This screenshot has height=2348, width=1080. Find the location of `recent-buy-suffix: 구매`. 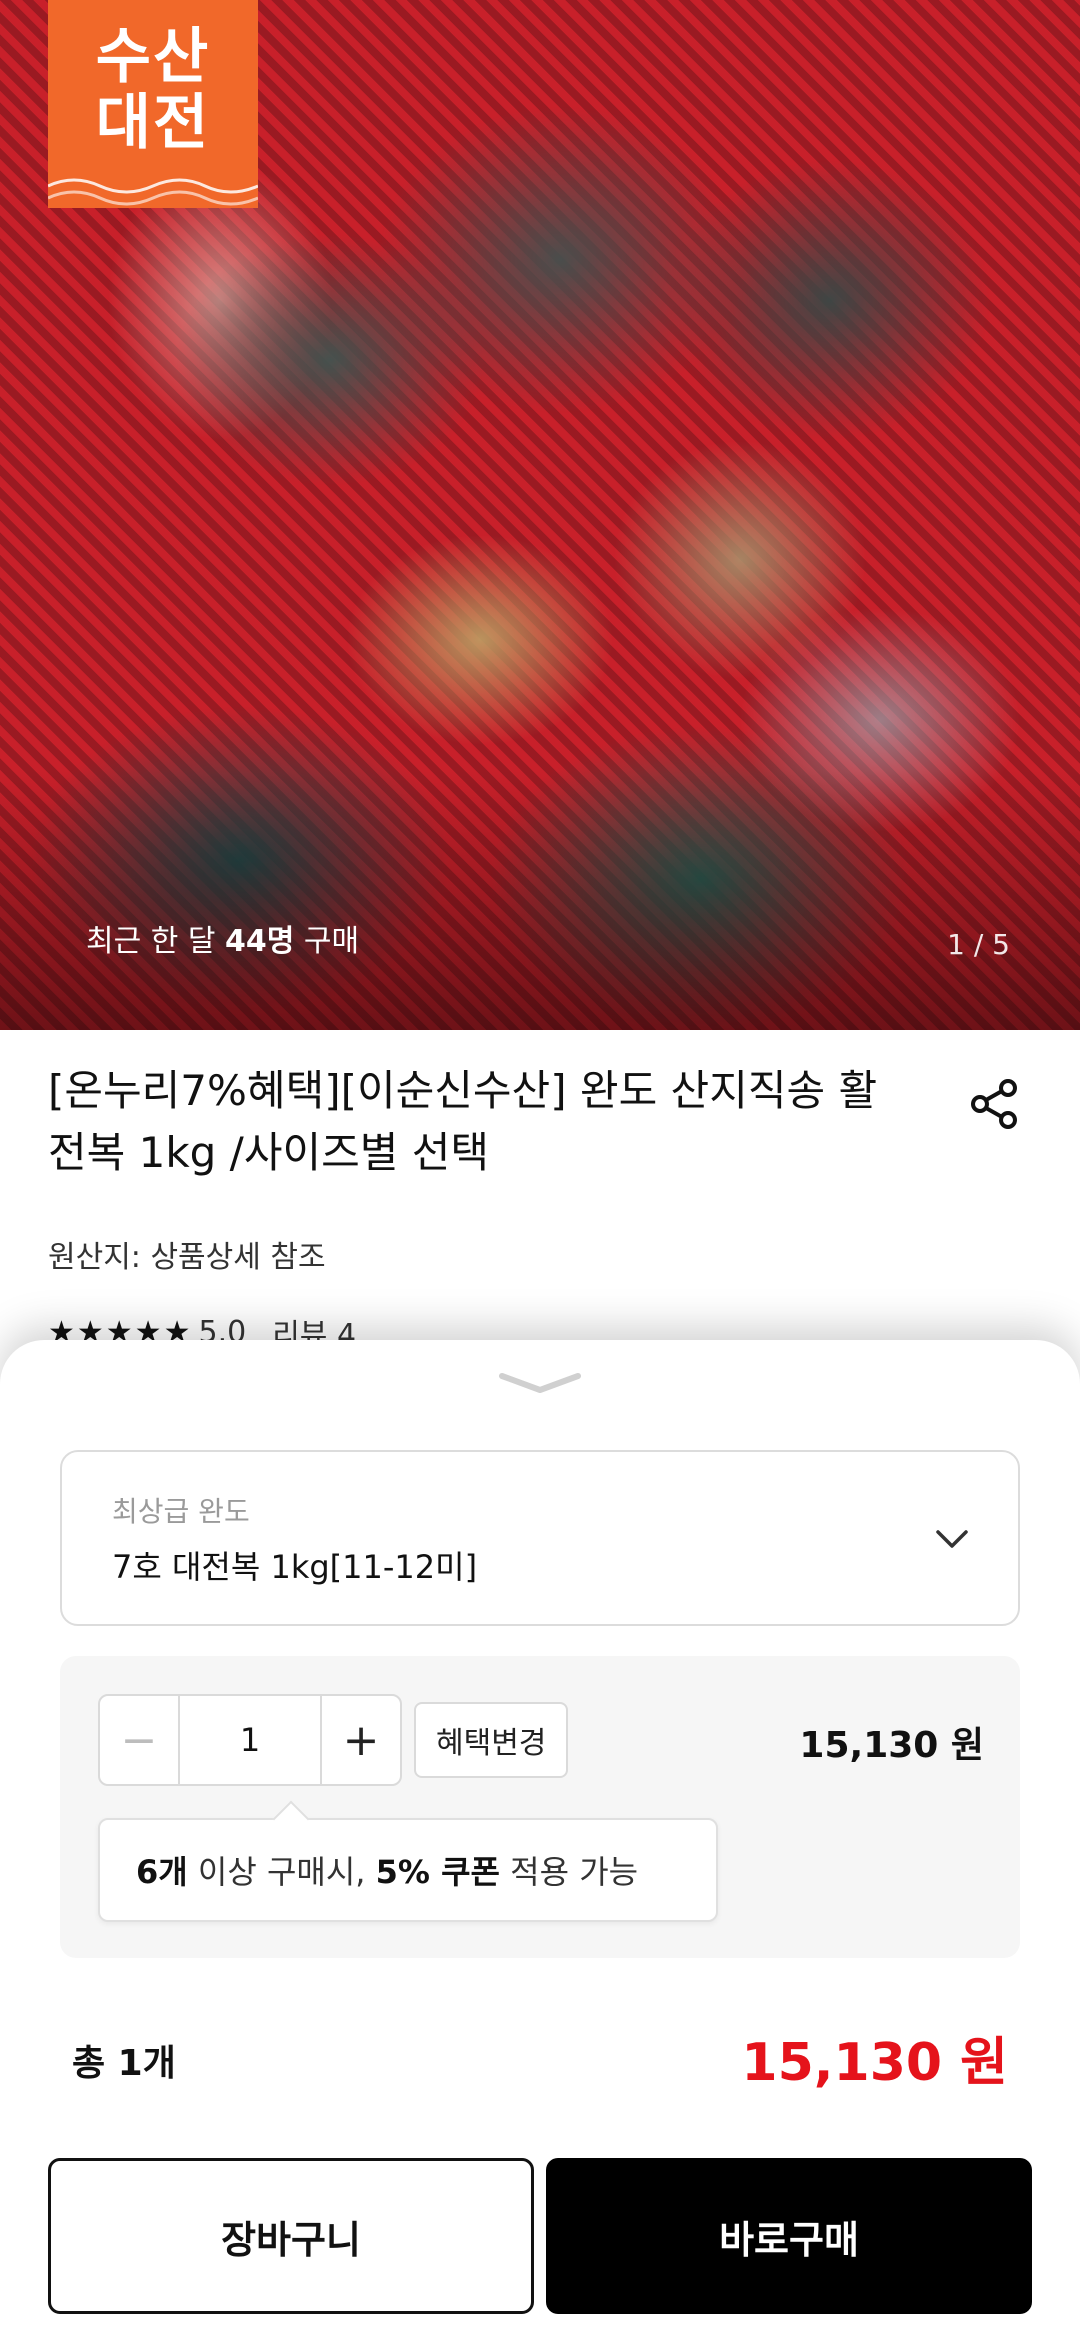

recent-buy-suffix: 구매 is located at coordinates (327, 941).